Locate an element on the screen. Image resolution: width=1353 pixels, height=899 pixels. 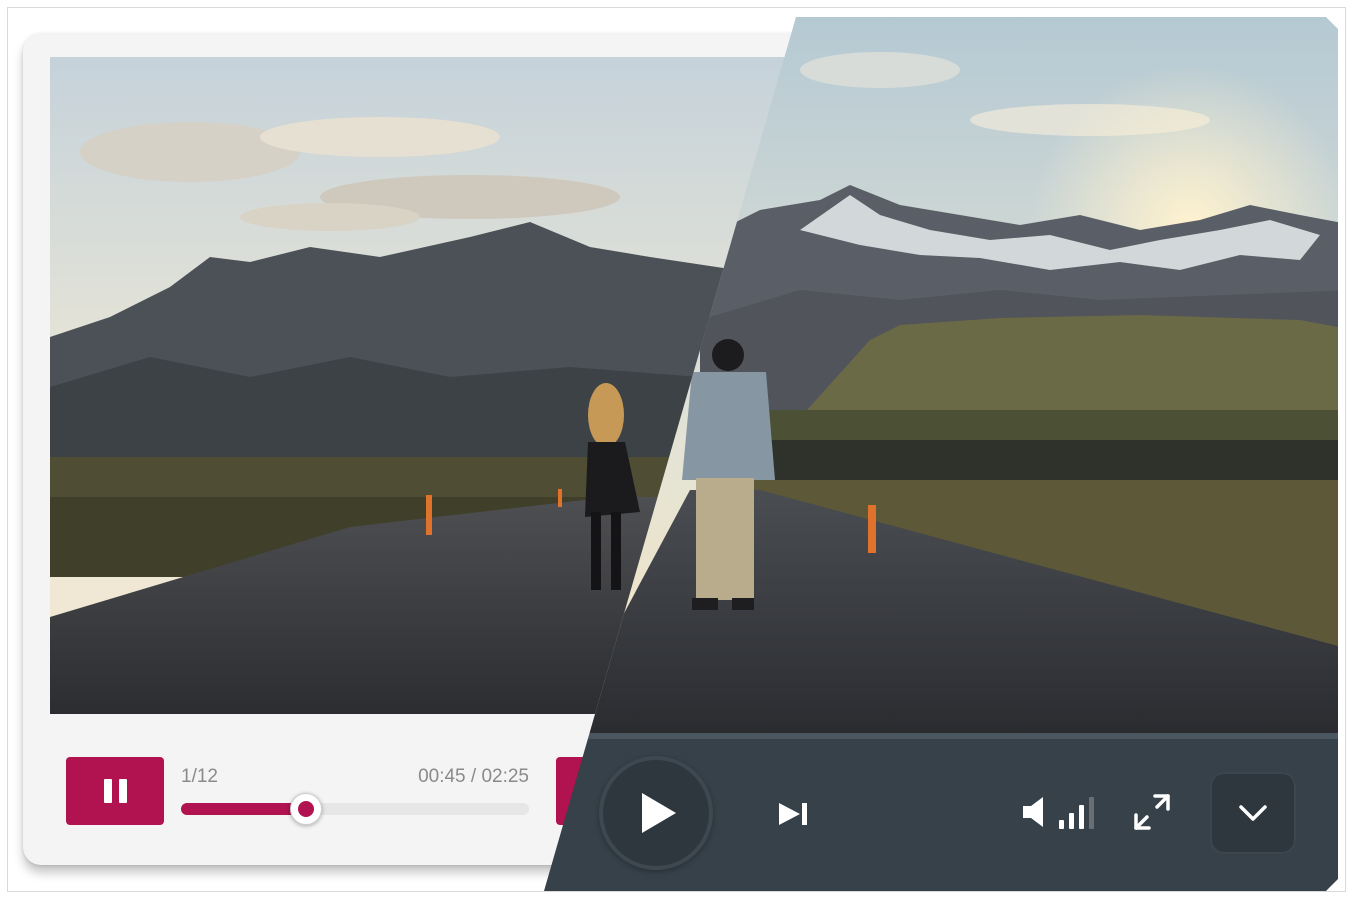
fullscreen-icon is located at coordinates (1152, 812).